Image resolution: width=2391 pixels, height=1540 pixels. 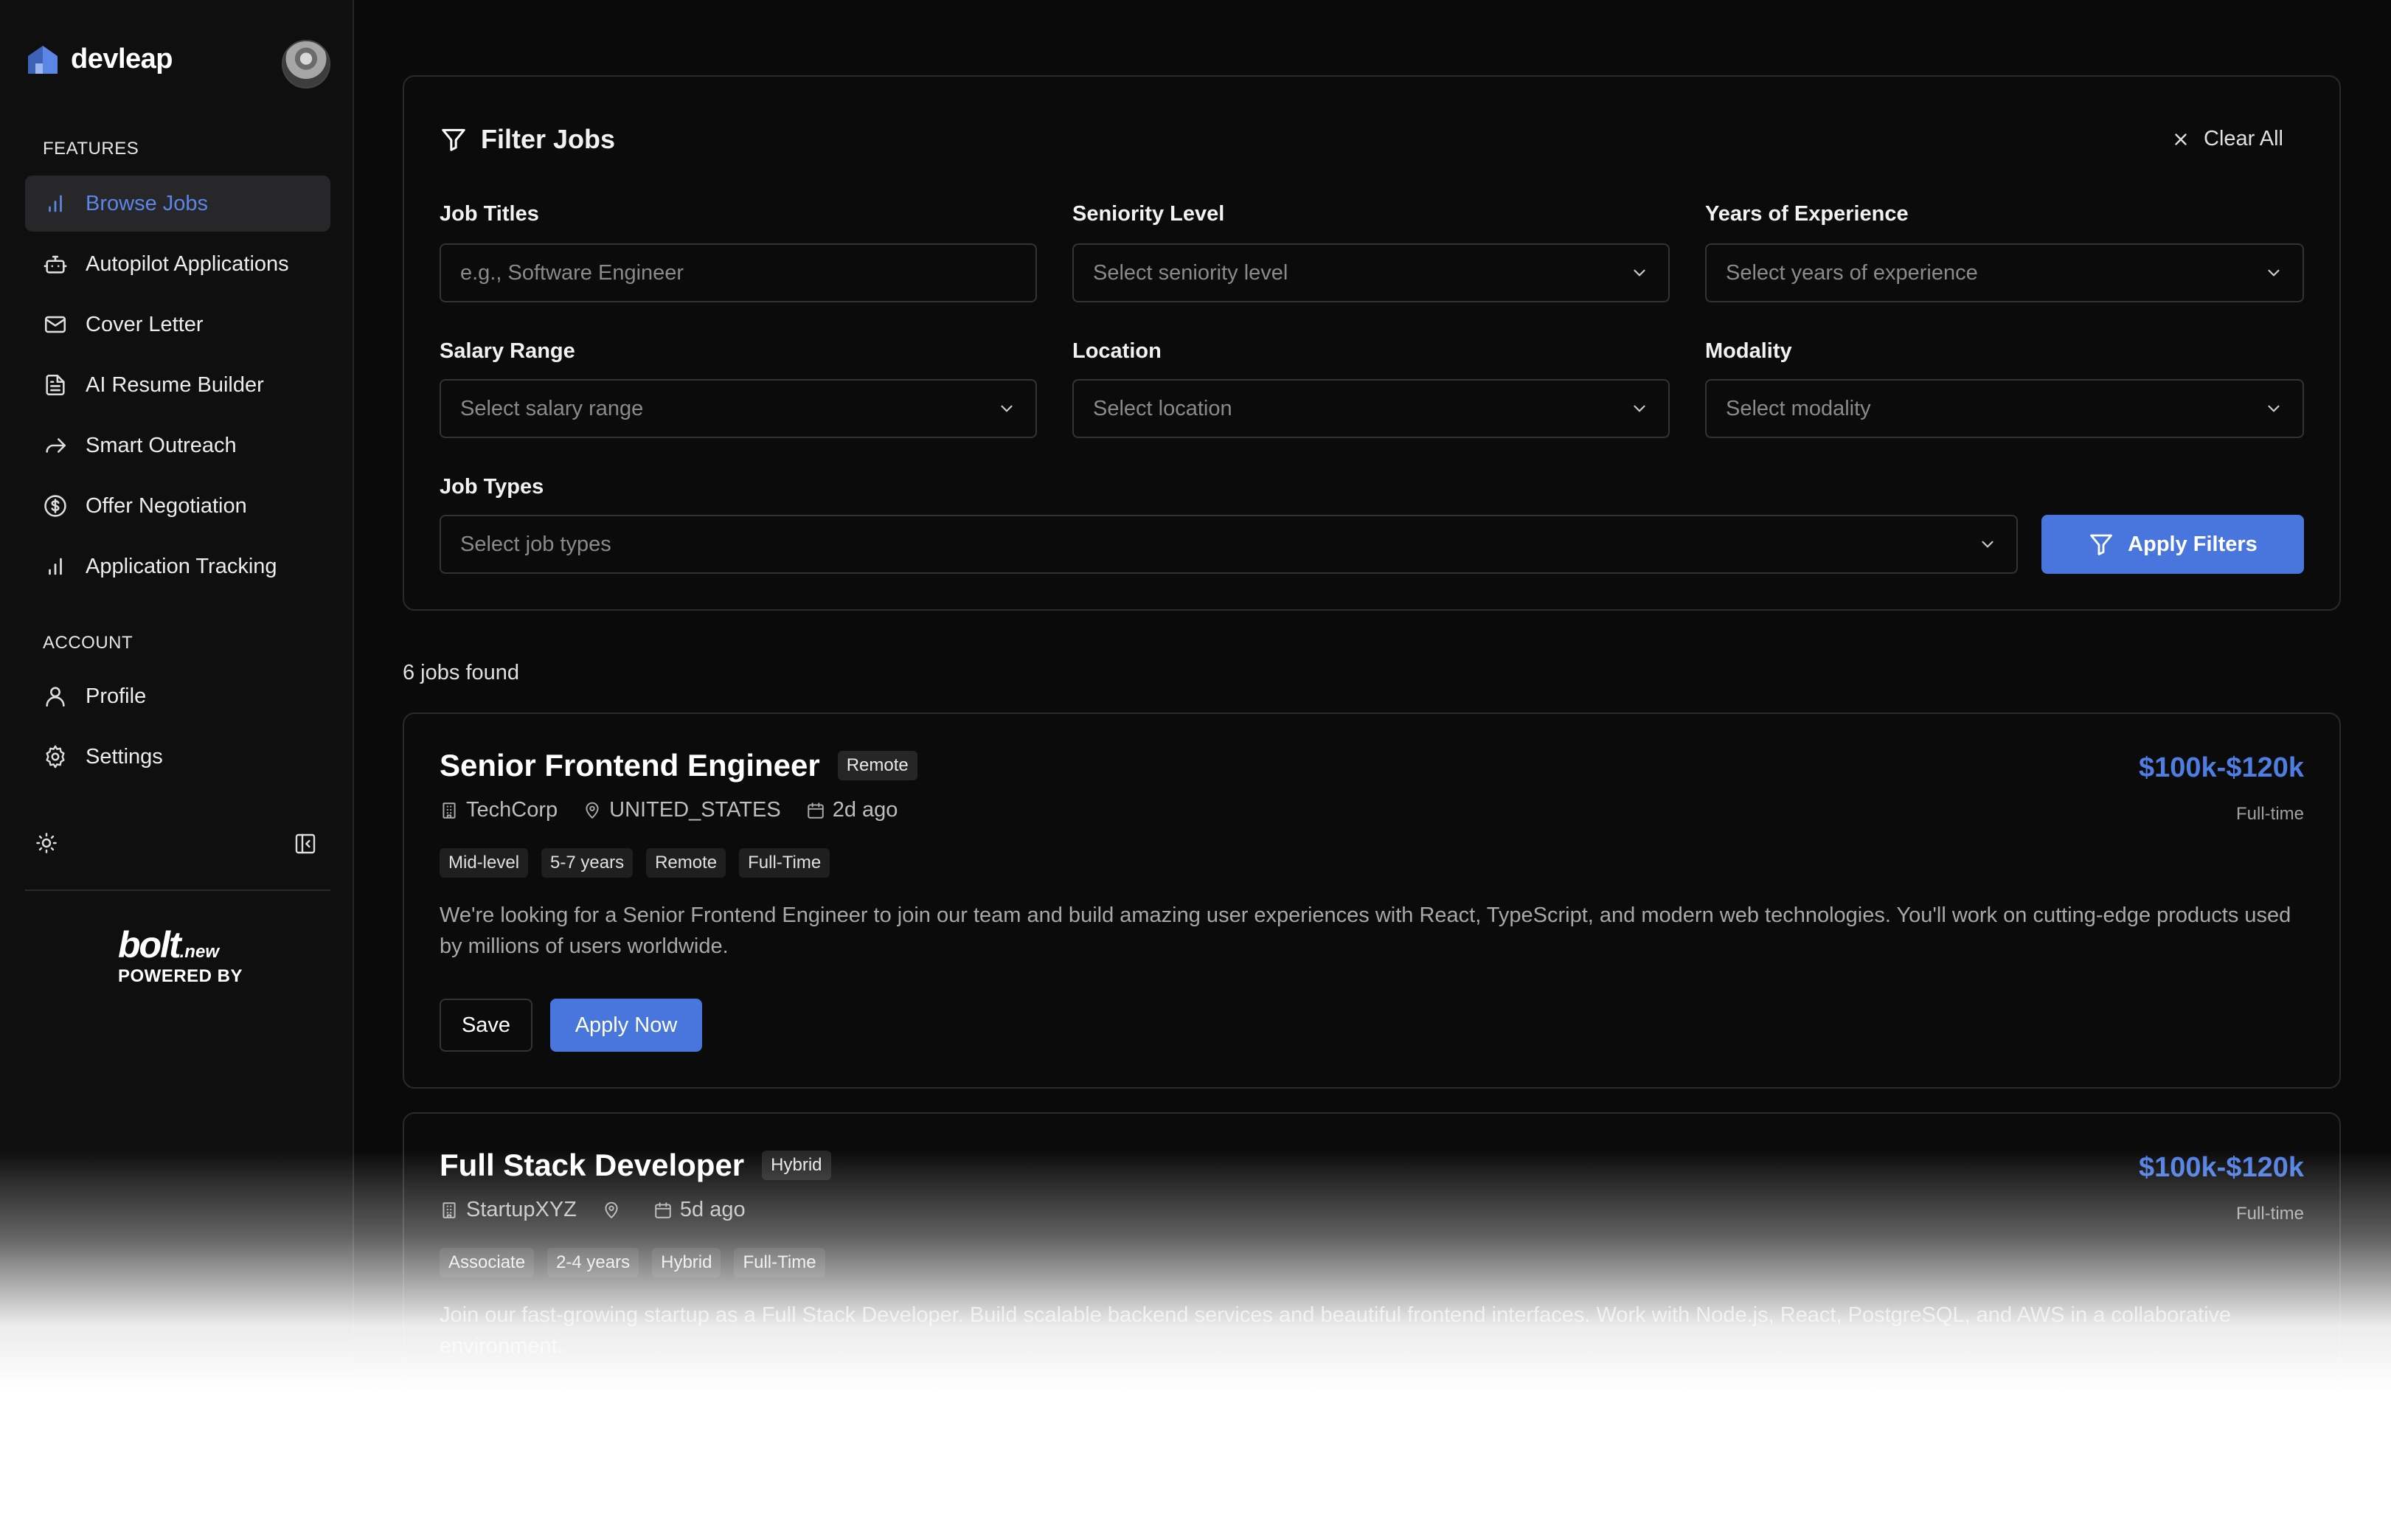 What do you see at coordinates (55, 264) in the screenshot?
I see `bot-icon` at bounding box center [55, 264].